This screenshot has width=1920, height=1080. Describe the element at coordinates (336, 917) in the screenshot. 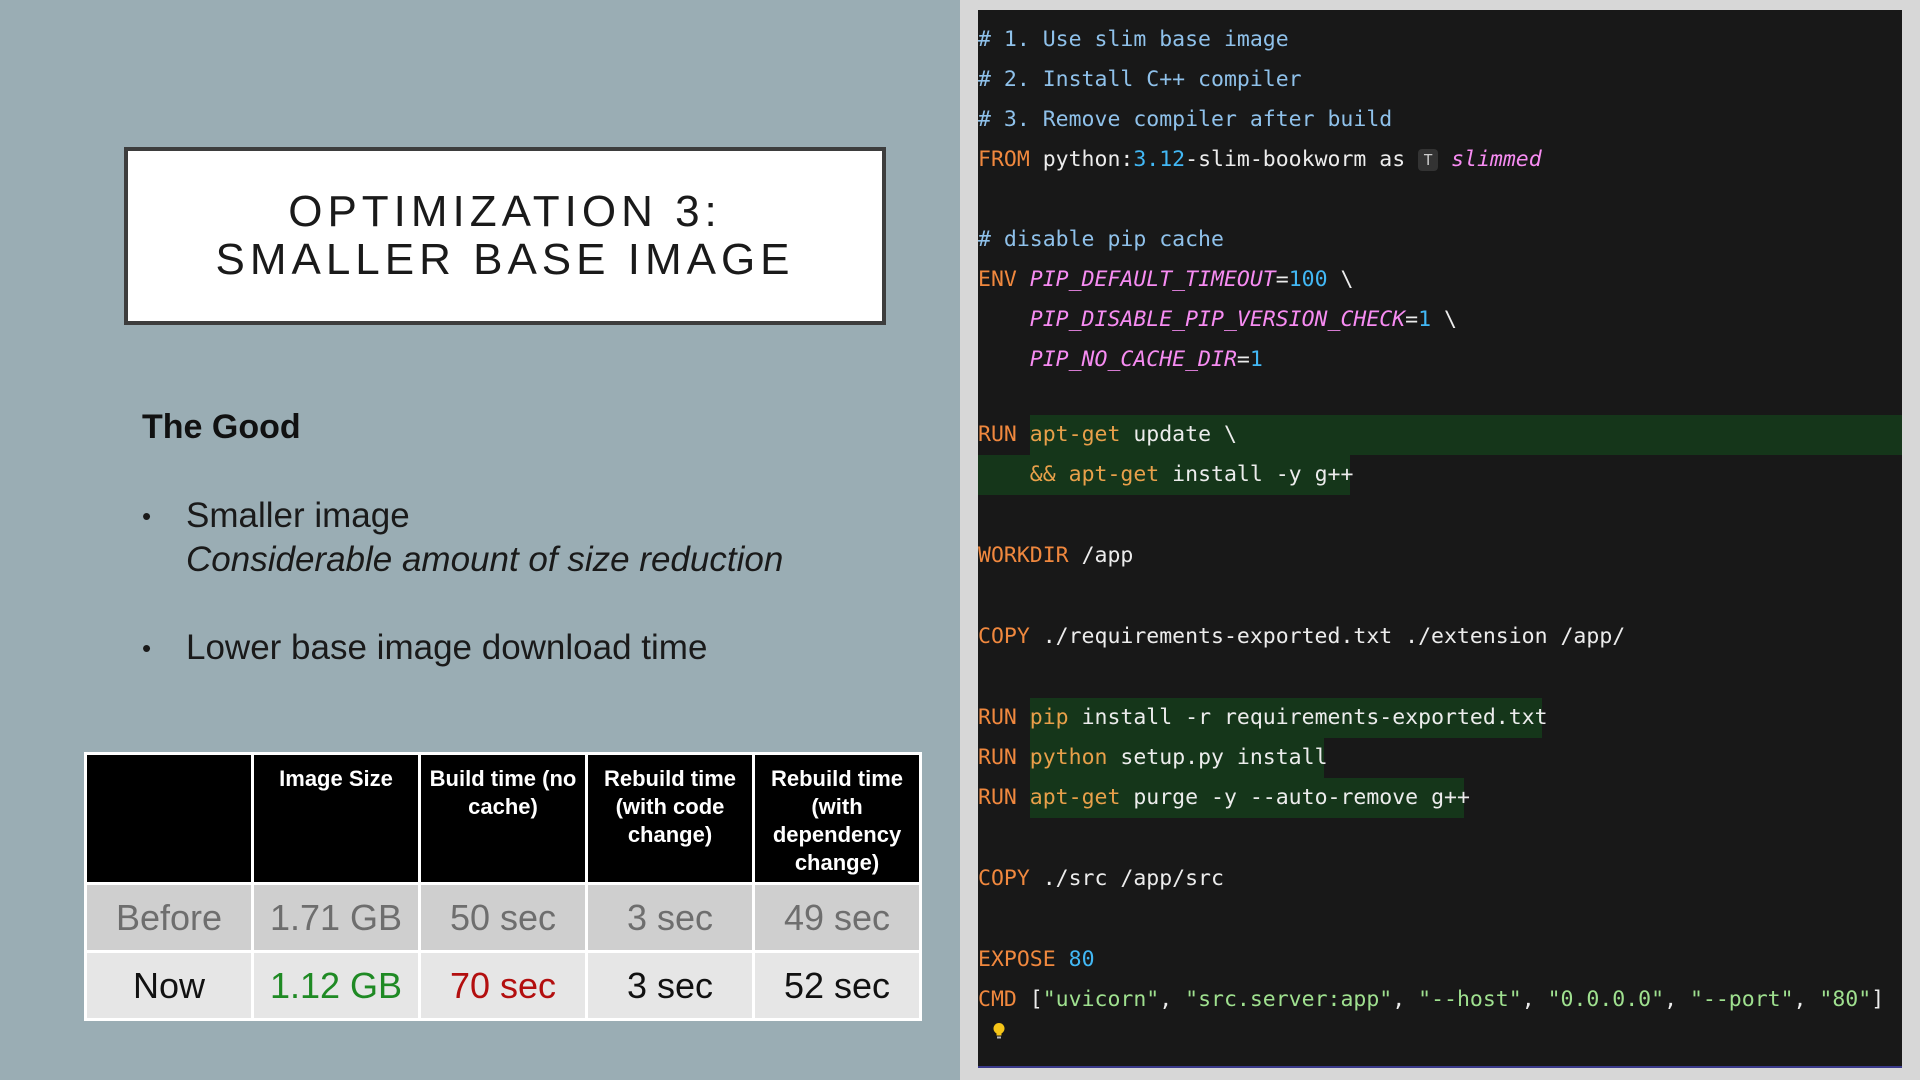

I see `table-cell: 1.71 GB` at that location.